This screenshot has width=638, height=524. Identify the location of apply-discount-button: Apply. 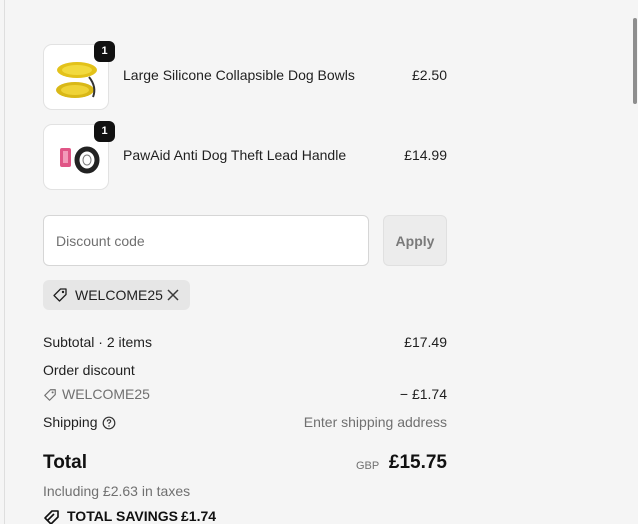
(415, 240).